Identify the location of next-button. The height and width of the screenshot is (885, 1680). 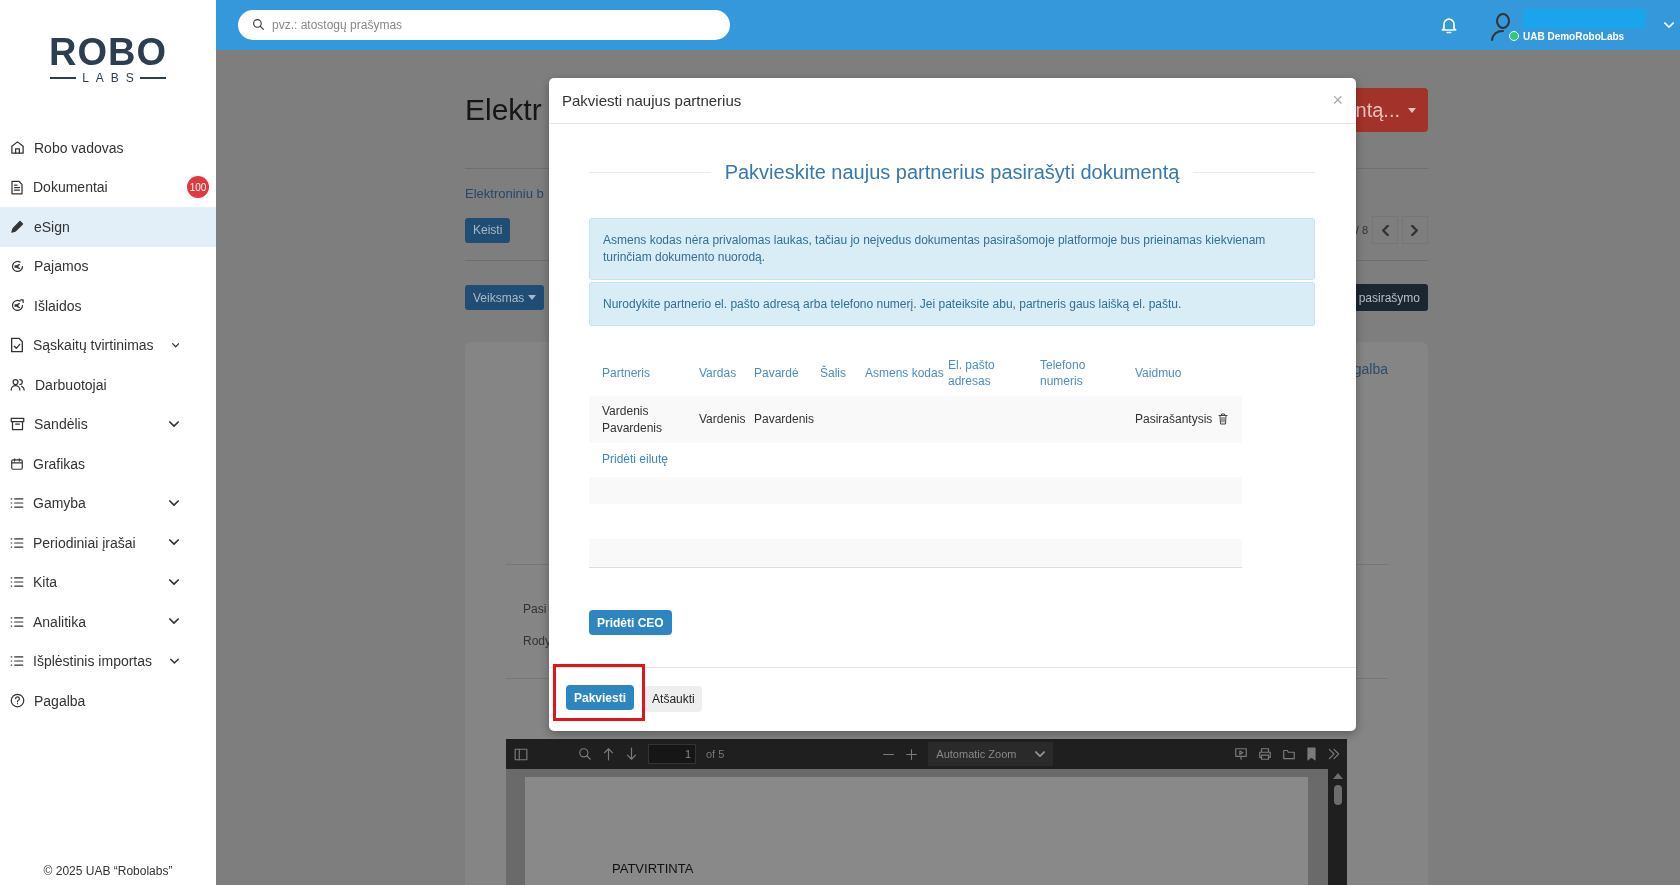
(1415, 230).